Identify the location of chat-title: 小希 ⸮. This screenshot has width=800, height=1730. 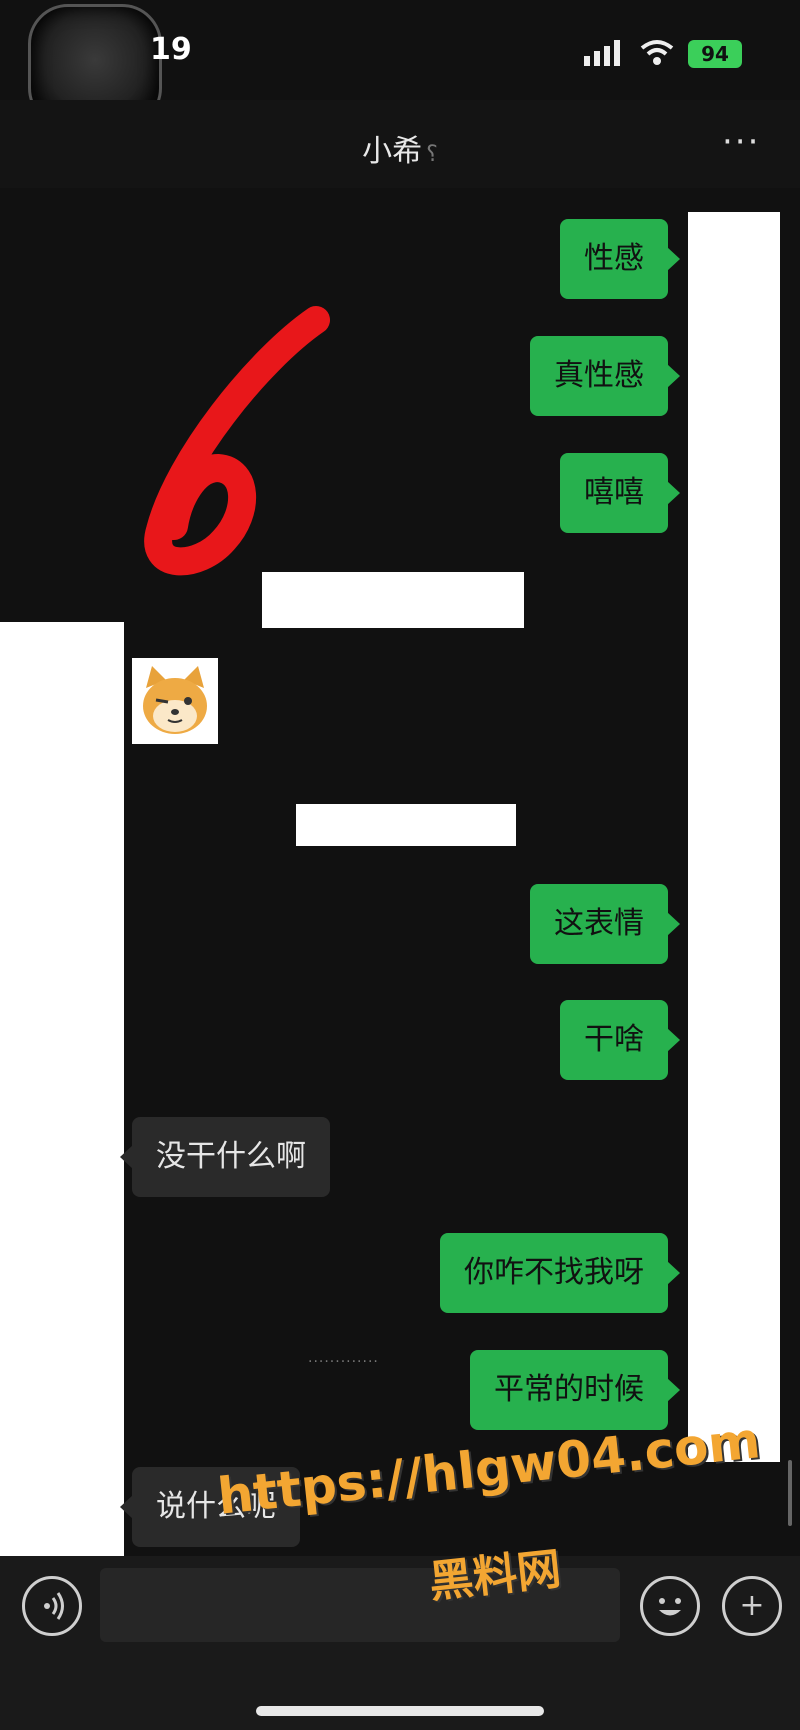
(400, 148).